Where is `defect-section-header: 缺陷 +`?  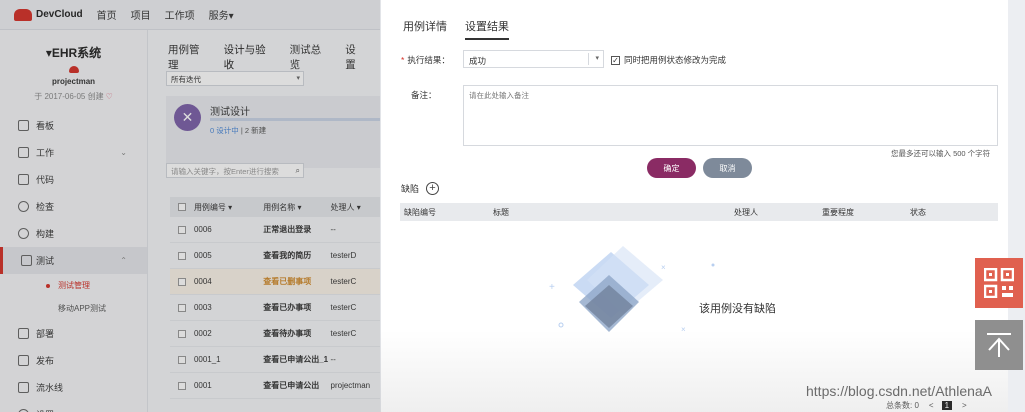 defect-section-header: 缺陷 + is located at coordinates (420, 188).